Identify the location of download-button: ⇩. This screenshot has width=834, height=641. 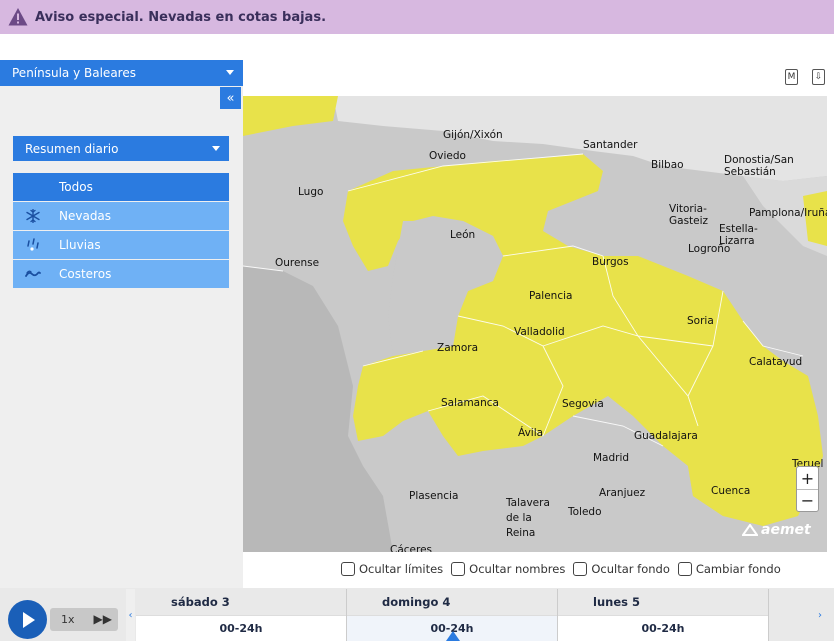
(818, 77).